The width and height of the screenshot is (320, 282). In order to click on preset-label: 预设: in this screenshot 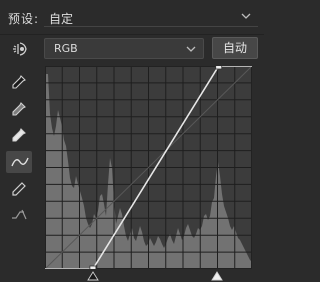, I will do `click(24, 19)`.